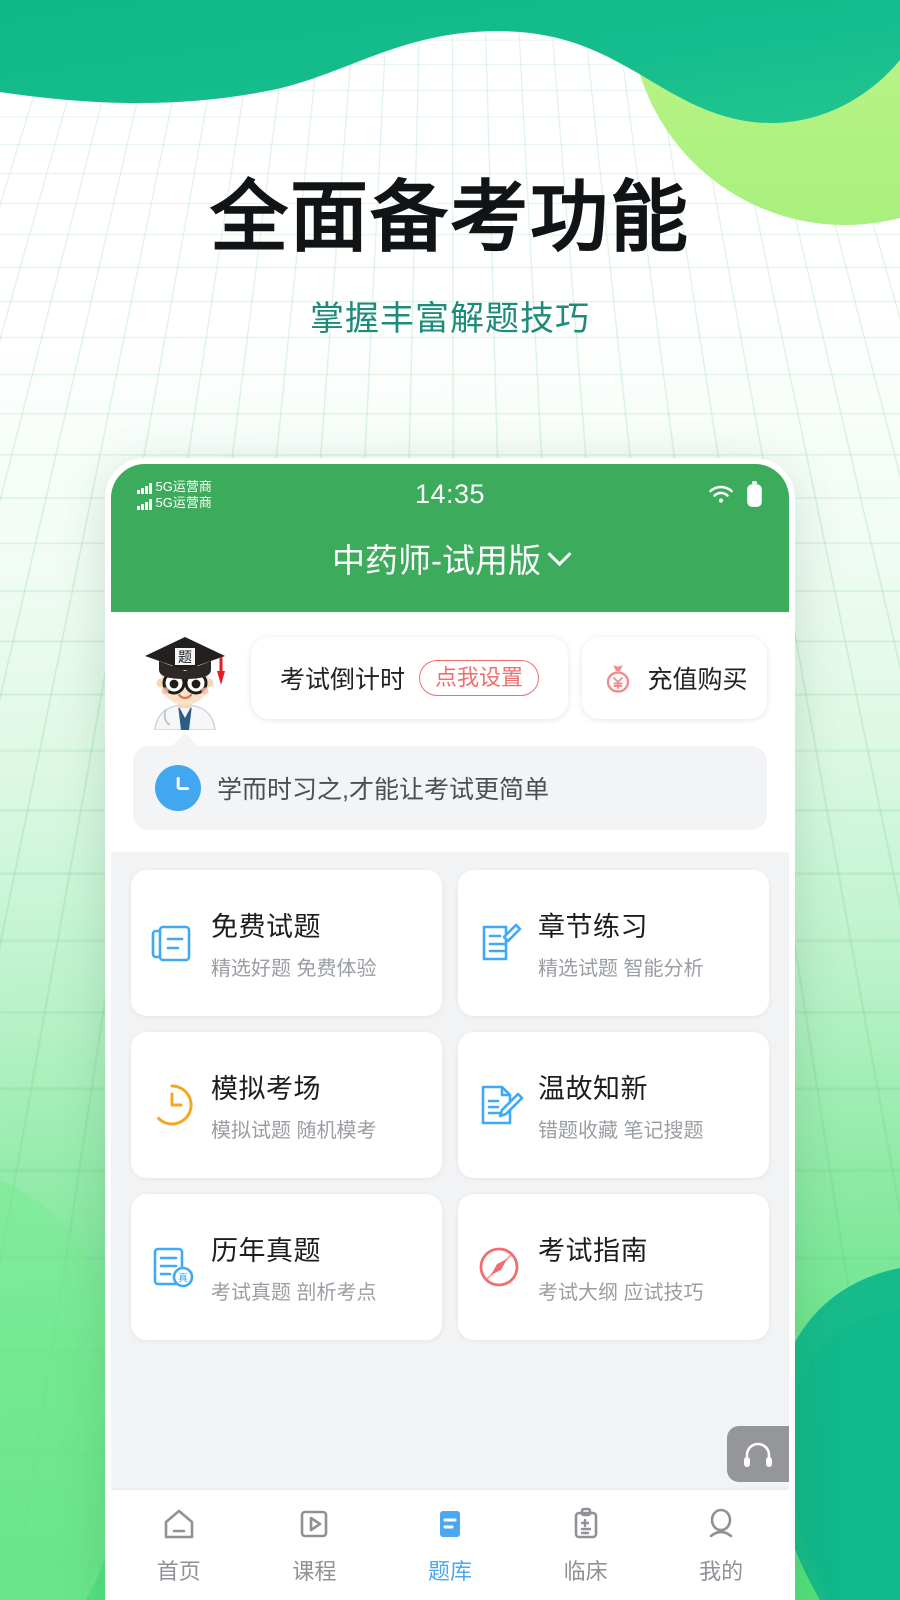 Image resolution: width=900 pixels, height=1600 pixels. What do you see at coordinates (409, 678) in the screenshot?
I see `exam-countdown-button: 考试倒计时 点我设置` at bounding box center [409, 678].